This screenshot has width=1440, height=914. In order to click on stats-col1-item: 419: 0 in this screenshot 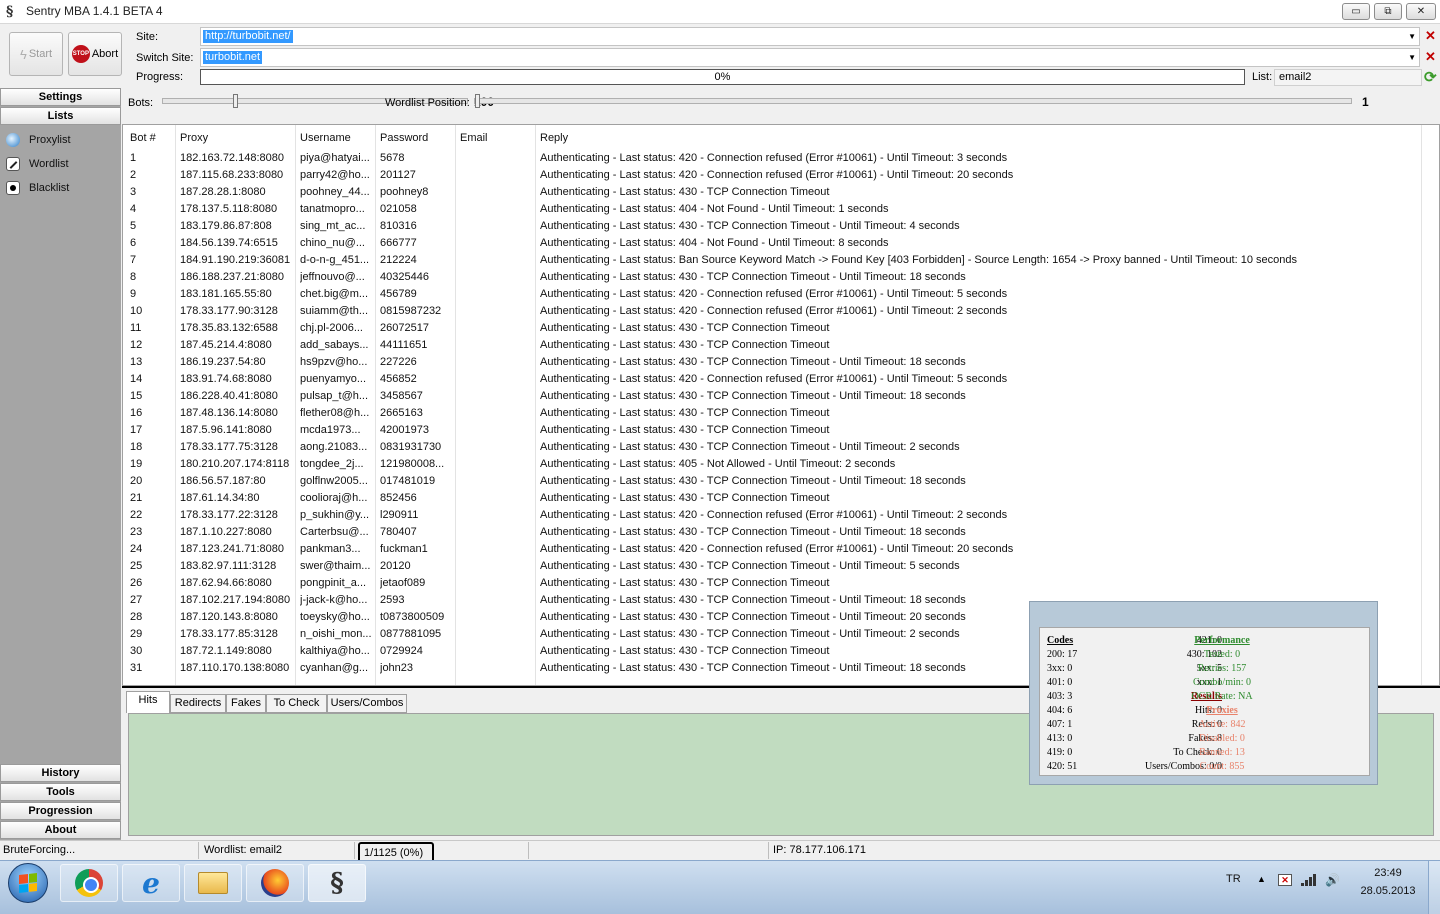, I will do `click(1060, 752)`.